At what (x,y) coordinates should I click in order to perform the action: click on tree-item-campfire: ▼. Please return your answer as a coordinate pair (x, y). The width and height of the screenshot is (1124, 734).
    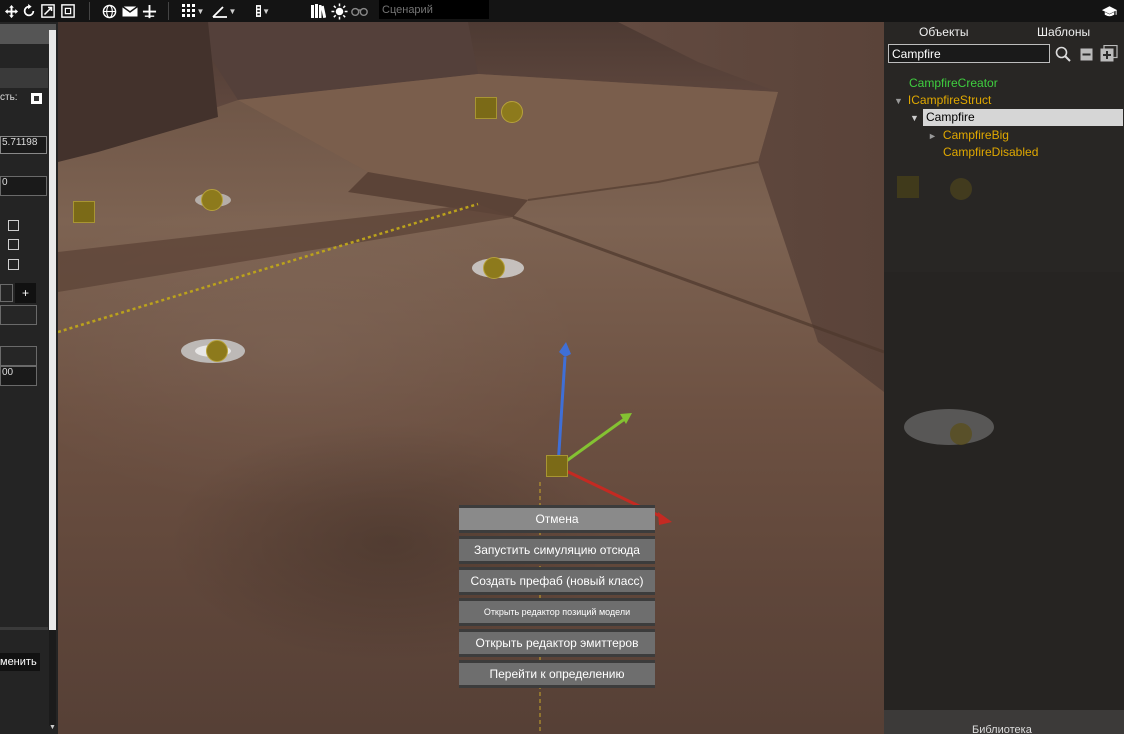
    Looking at the image, I should click on (917, 117).